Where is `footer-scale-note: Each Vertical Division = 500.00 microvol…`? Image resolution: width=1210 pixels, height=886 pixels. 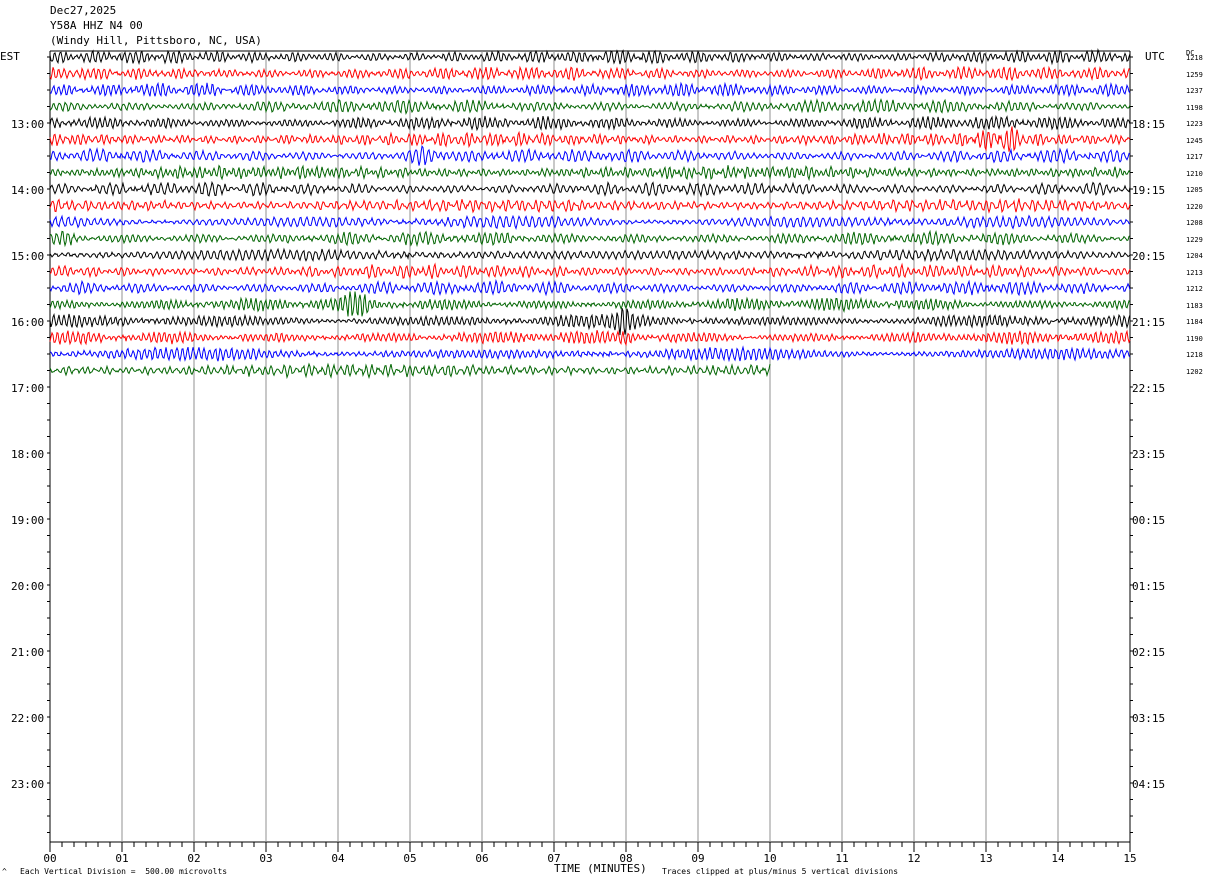
footer-scale-note: Each Vertical Division = 500.00 microvol… is located at coordinates (124, 871).